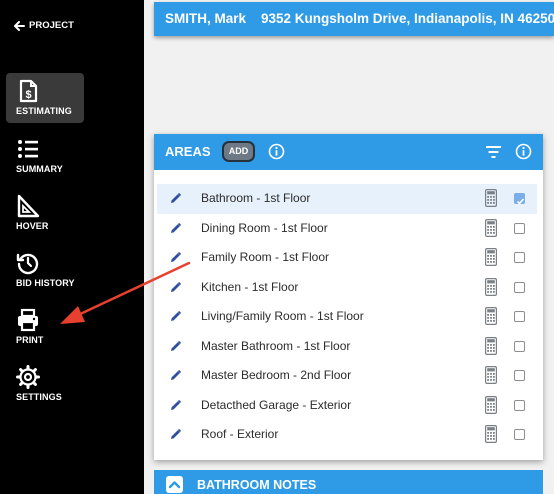 Image resolution: width=554 pixels, height=494 pixels. I want to click on printer-icon, so click(28, 320).